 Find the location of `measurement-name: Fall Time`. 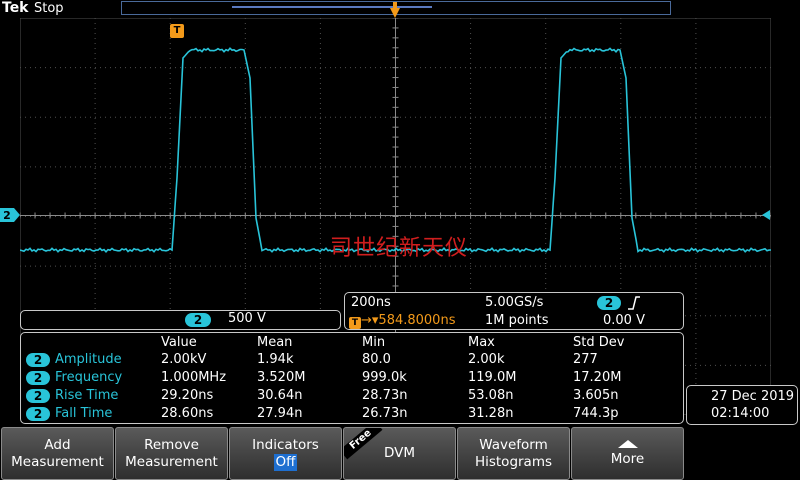

measurement-name: Fall Time is located at coordinates (83, 413).